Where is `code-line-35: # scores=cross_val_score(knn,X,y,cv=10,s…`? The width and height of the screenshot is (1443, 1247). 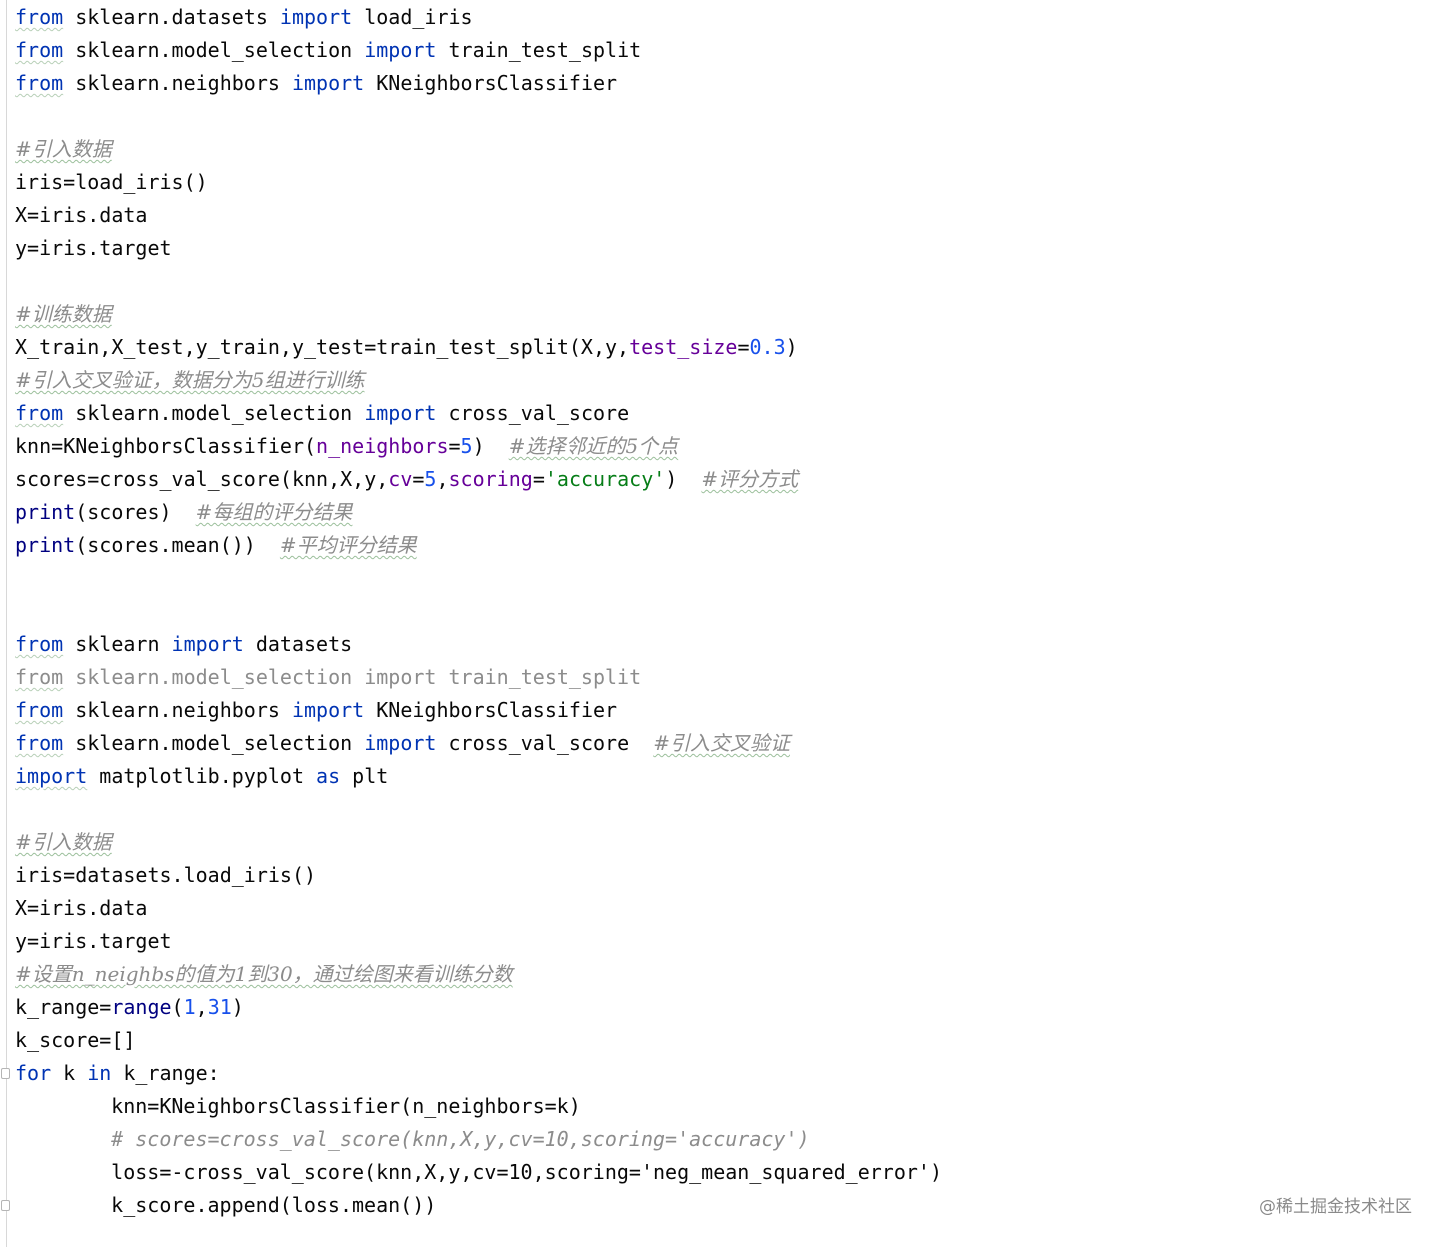
code-line-35: # scores=cross_val_score(knn,X,y,cv=10,s… is located at coordinates (729, 1139).